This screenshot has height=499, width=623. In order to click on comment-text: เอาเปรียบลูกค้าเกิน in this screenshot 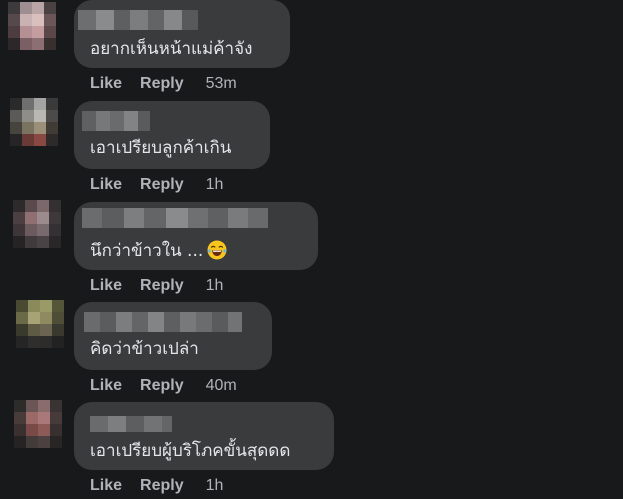, I will do `click(161, 148)`.